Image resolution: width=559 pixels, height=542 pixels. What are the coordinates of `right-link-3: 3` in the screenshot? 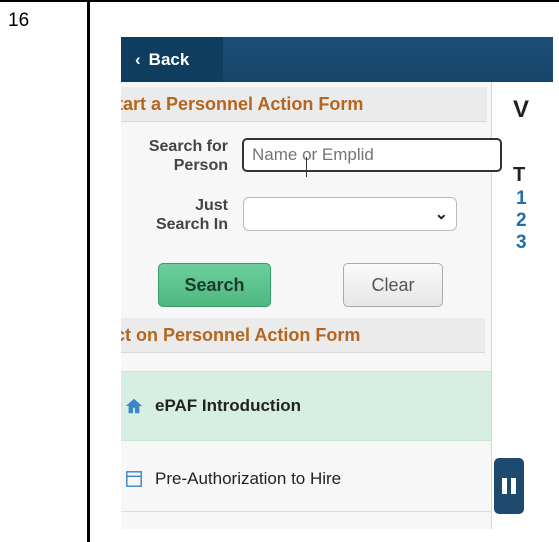 It's located at (521, 243).